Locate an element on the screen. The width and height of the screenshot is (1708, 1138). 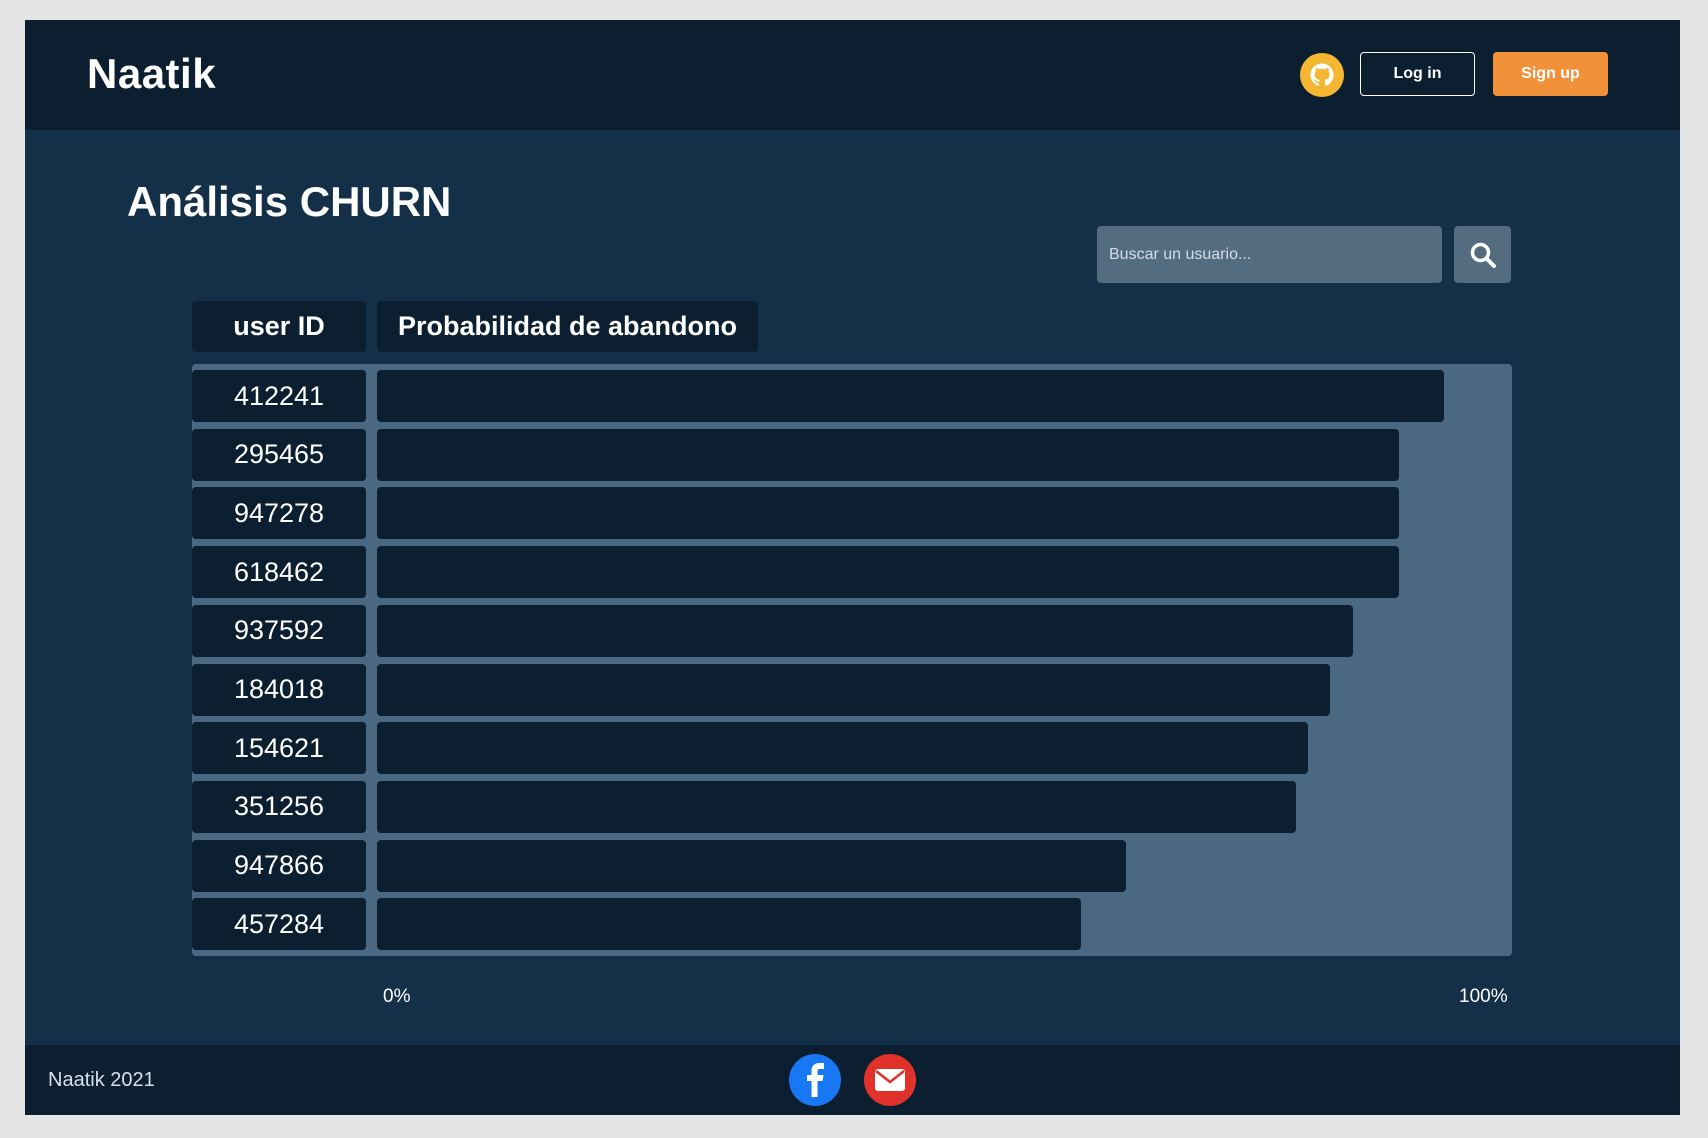
copyright-text: Naatik 2021 is located at coordinates (101, 1080).